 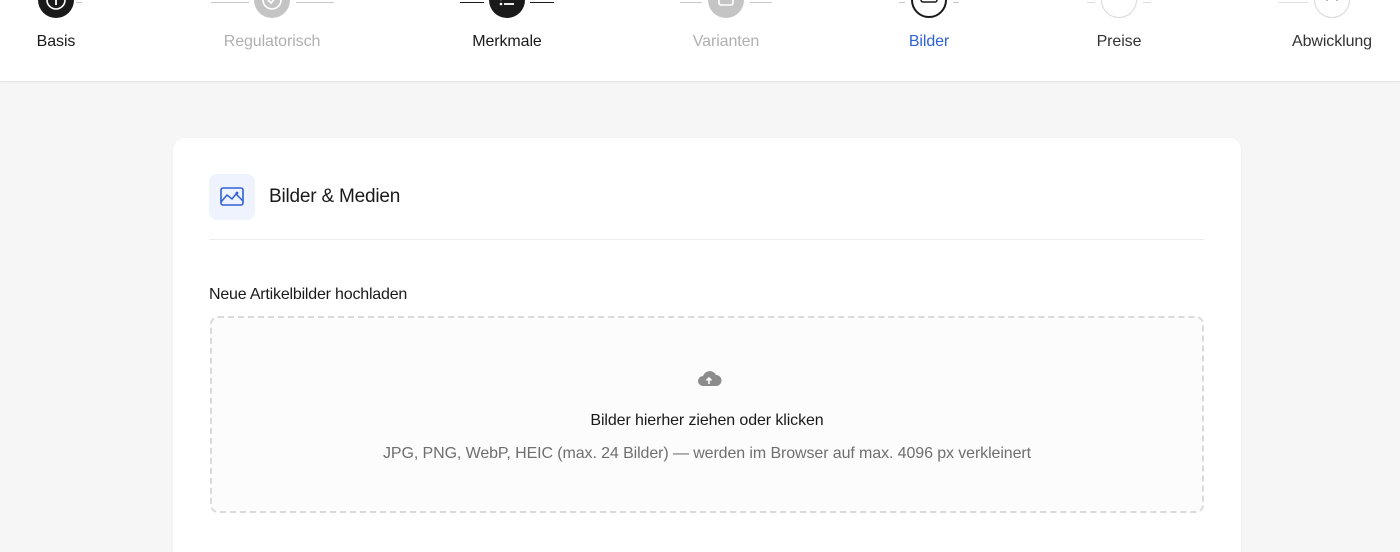 What do you see at coordinates (1332, 9) in the screenshot?
I see `truck-icon` at bounding box center [1332, 9].